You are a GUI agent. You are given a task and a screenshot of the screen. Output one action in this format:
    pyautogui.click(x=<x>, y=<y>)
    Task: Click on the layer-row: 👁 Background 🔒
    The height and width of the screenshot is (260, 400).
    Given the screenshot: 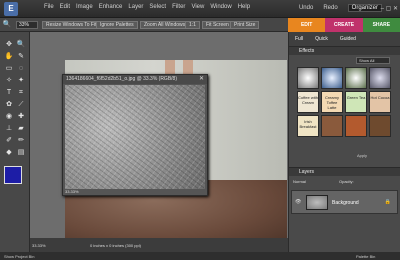 What is the action you would take?
    pyautogui.click(x=344, y=202)
    